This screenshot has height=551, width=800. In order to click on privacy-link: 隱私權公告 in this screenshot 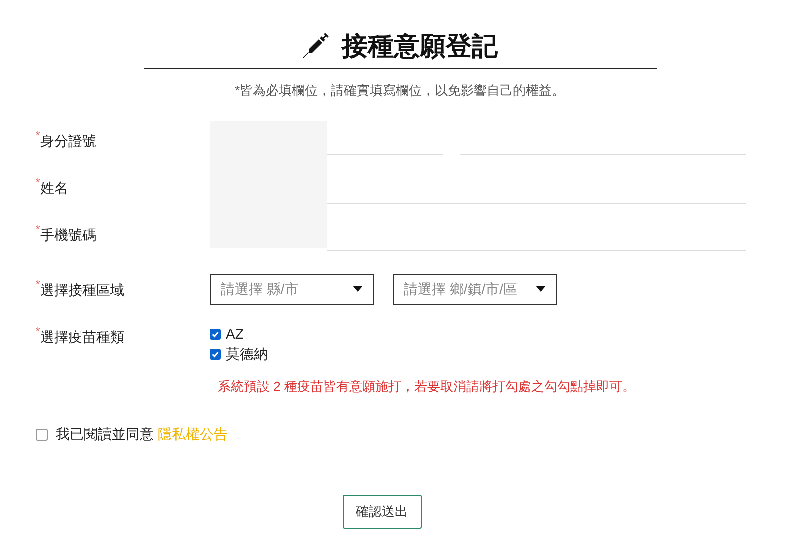, I will do `click(193, 434)`.